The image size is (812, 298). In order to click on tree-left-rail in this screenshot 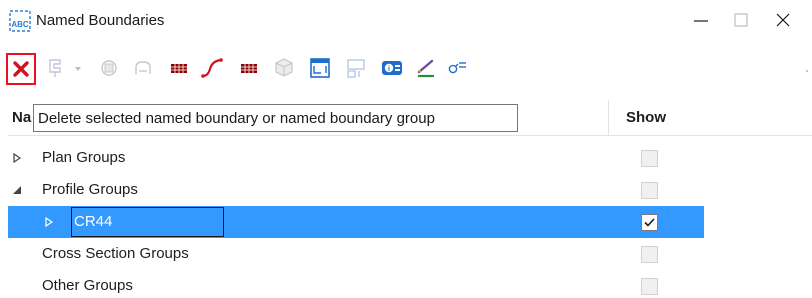, I will do `click(4, 218)`.